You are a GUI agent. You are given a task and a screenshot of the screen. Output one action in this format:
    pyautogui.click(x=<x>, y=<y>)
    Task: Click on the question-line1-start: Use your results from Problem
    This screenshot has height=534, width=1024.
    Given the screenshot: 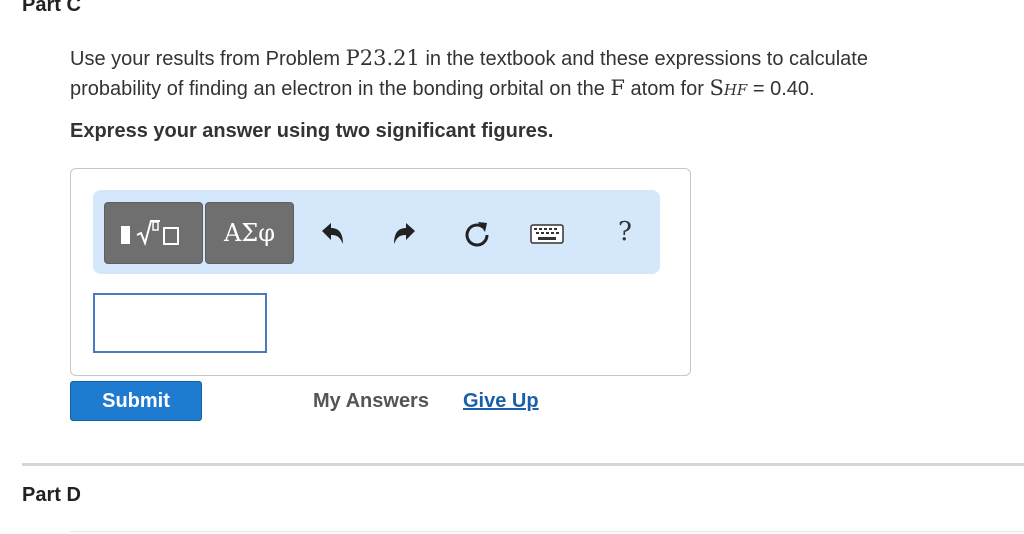 What is the action you would take?
    pyautogui.click(x=208, y=59)
    